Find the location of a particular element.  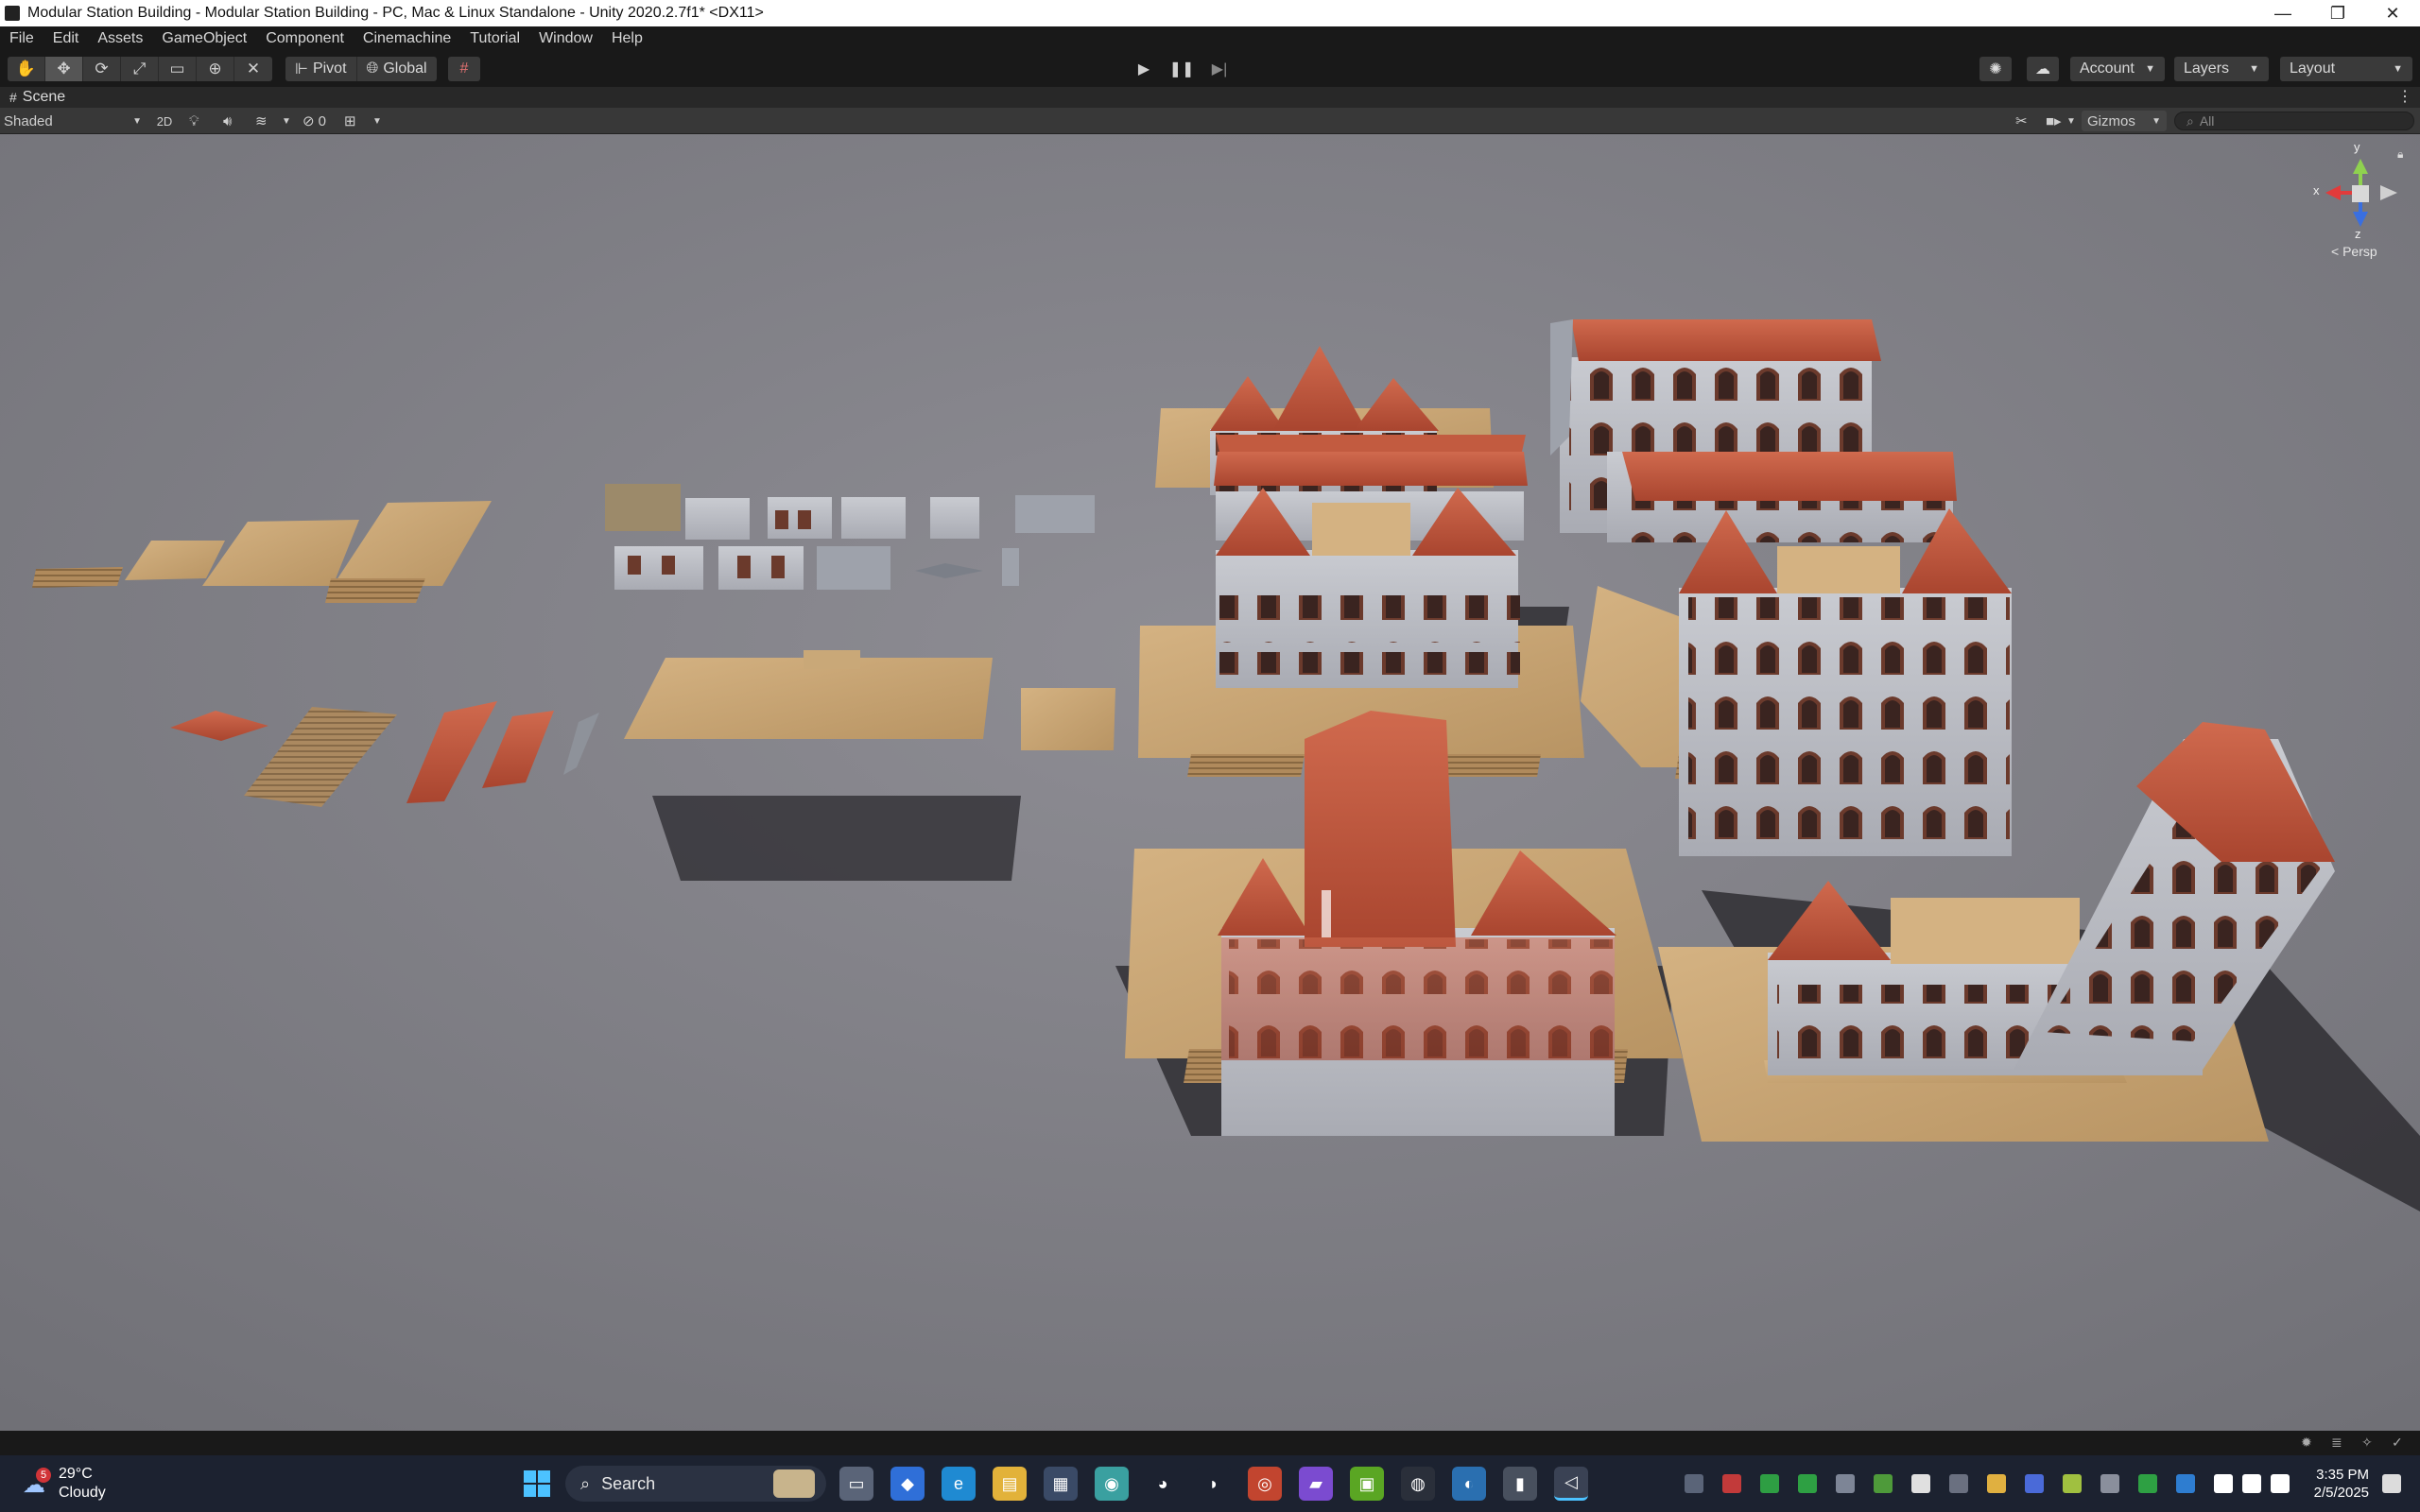

shading-mode-dropdown: Shaded ▼ is located at coordinates (73, 121).